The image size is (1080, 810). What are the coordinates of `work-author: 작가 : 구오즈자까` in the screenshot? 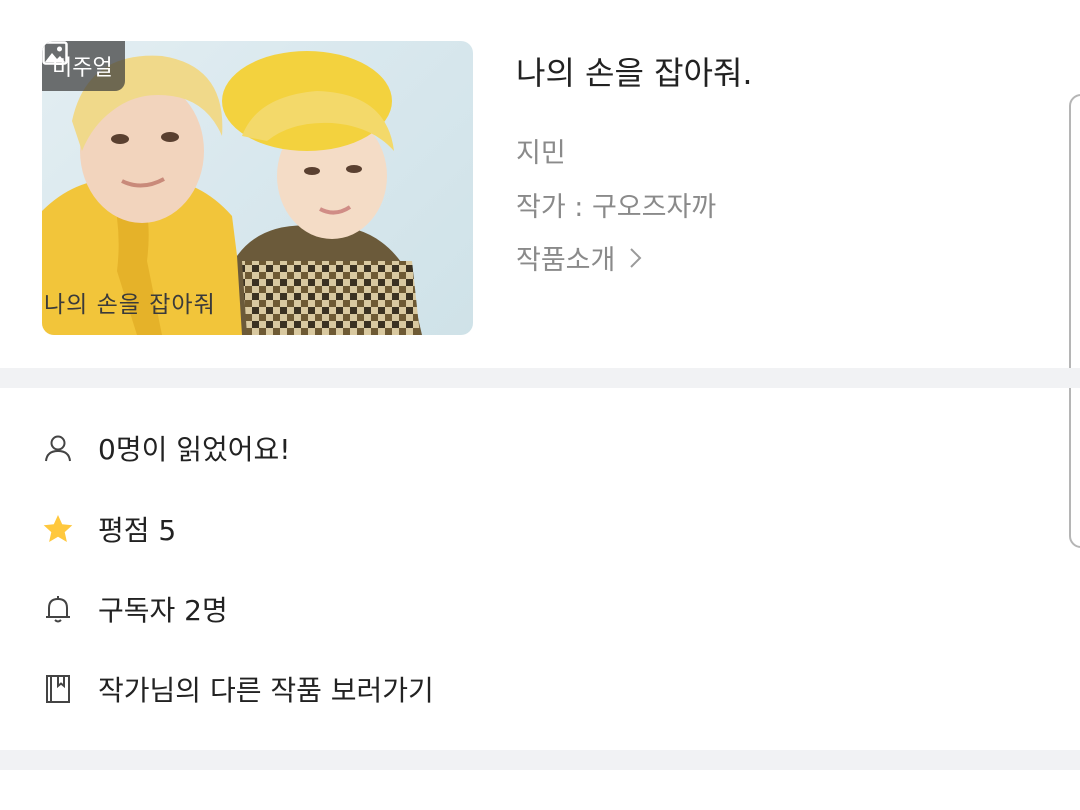 It's located at (616, 207).